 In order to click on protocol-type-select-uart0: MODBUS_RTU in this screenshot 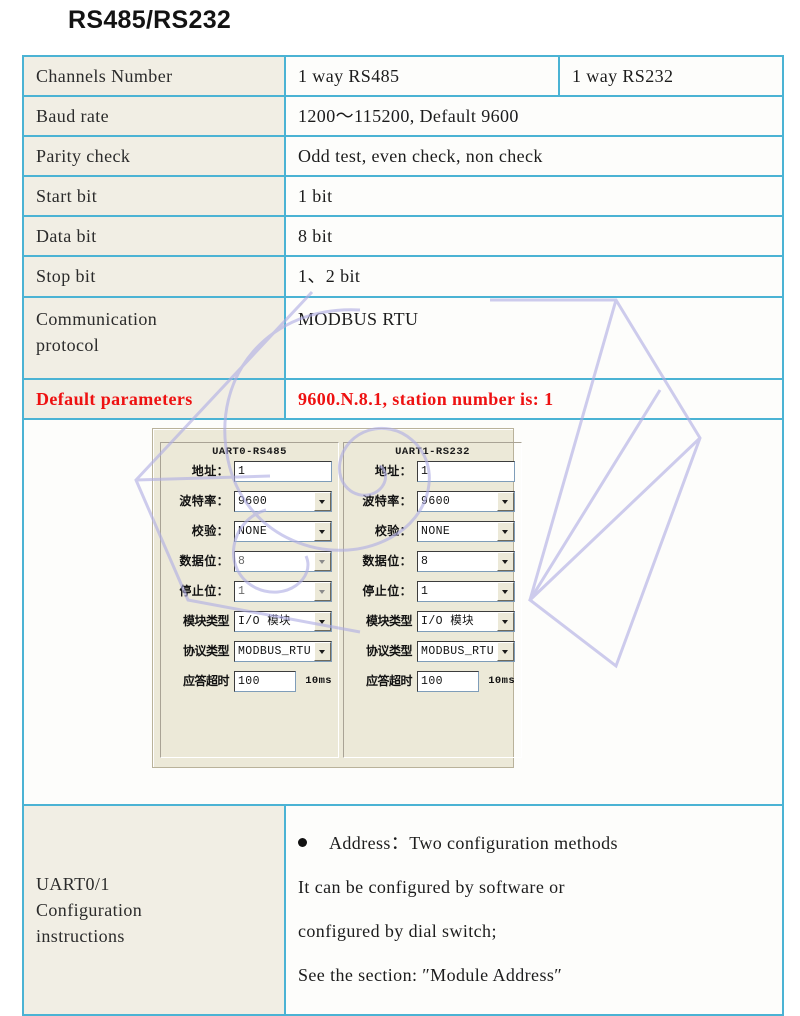, I will do `click(283, 652)`.